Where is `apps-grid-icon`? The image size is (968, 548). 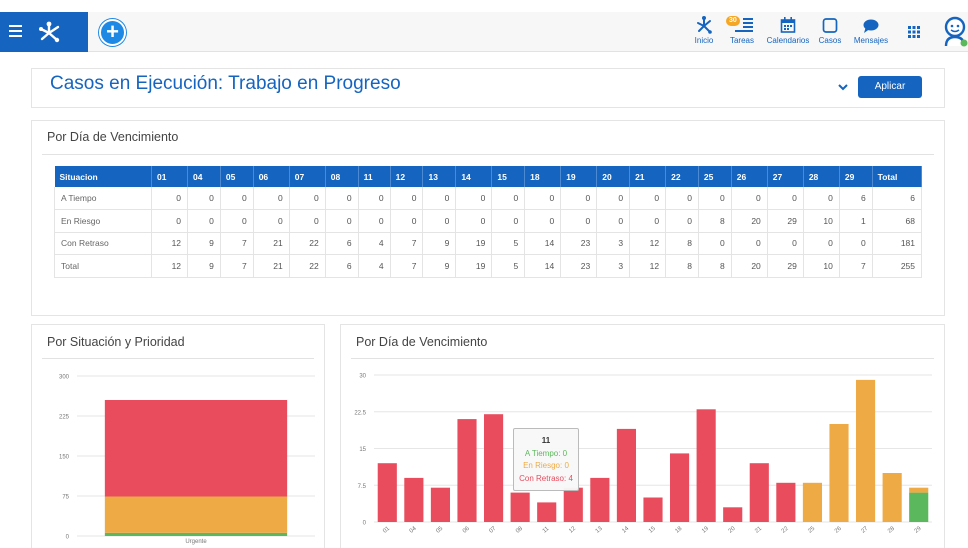
apps-grid-icon is located at coordinates (914, 32).